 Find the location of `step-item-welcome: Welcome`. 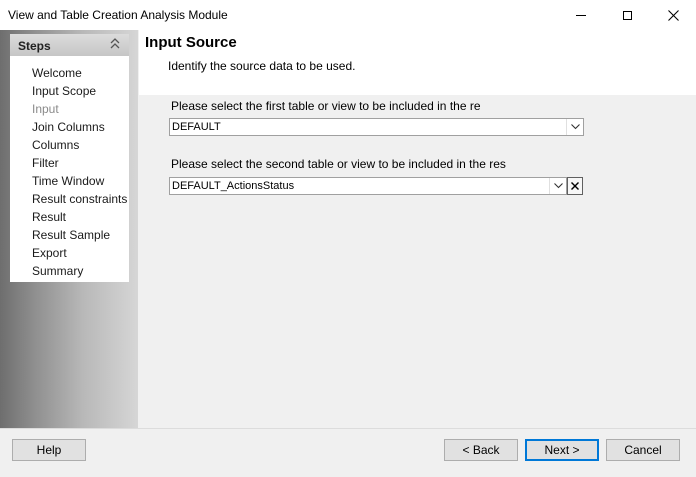

step-item-welcome: Welcome is located at coordinates (79, 73).